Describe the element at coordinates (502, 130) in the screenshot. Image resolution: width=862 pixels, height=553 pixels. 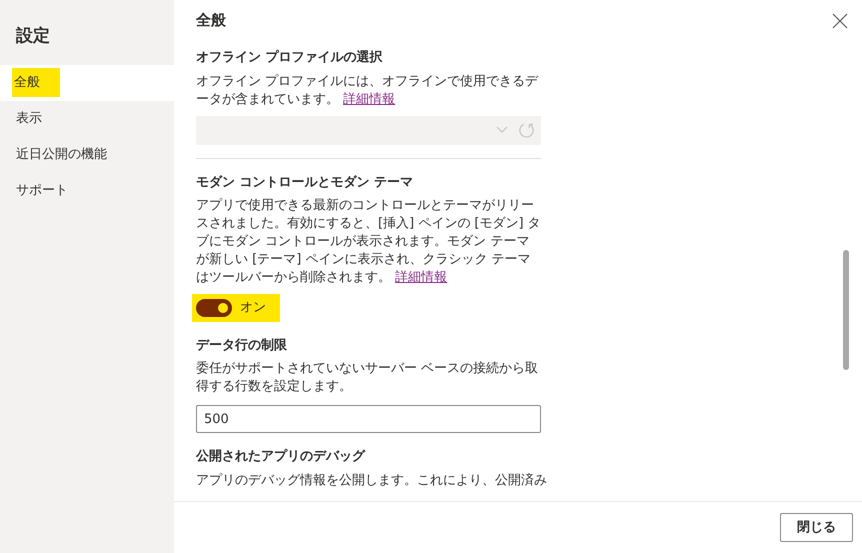
I see `chevron-down-icon` at that location.